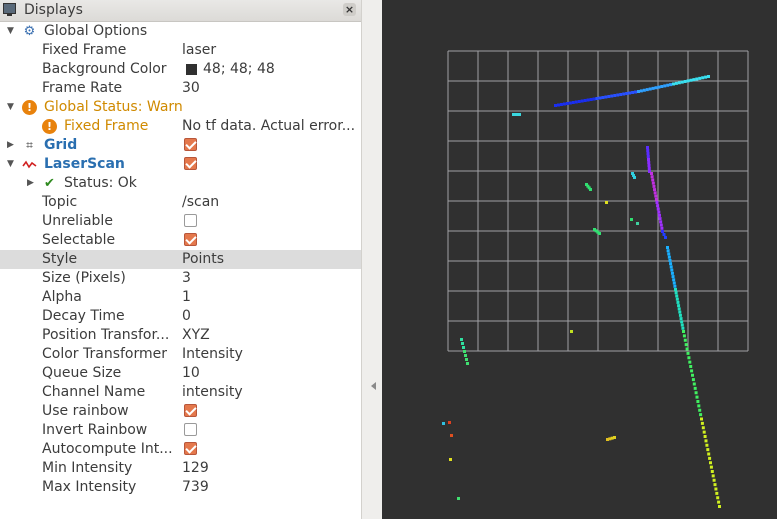 The width and height of the screenshot is (777, 519). I want to click on fixed-frame-value: laser, so click(199, 50).